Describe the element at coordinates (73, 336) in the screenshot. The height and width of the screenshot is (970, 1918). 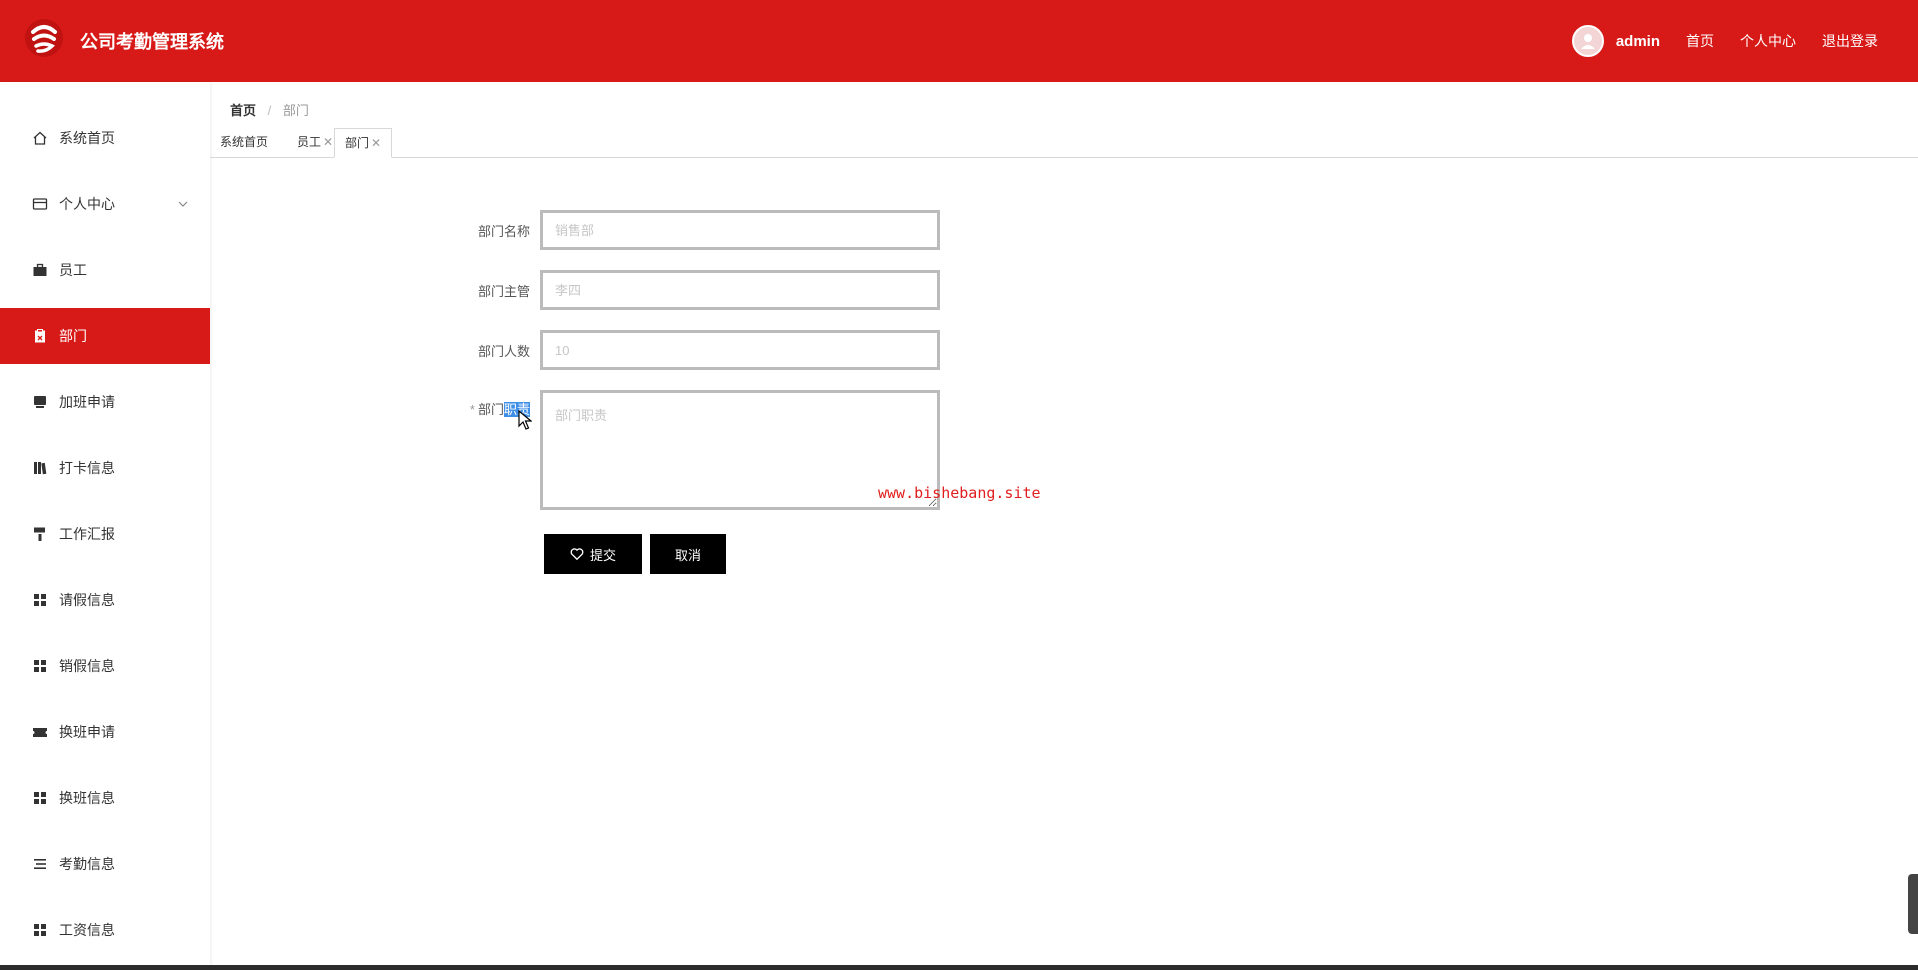
I see `sidebar-item-label: 部门` at that location.